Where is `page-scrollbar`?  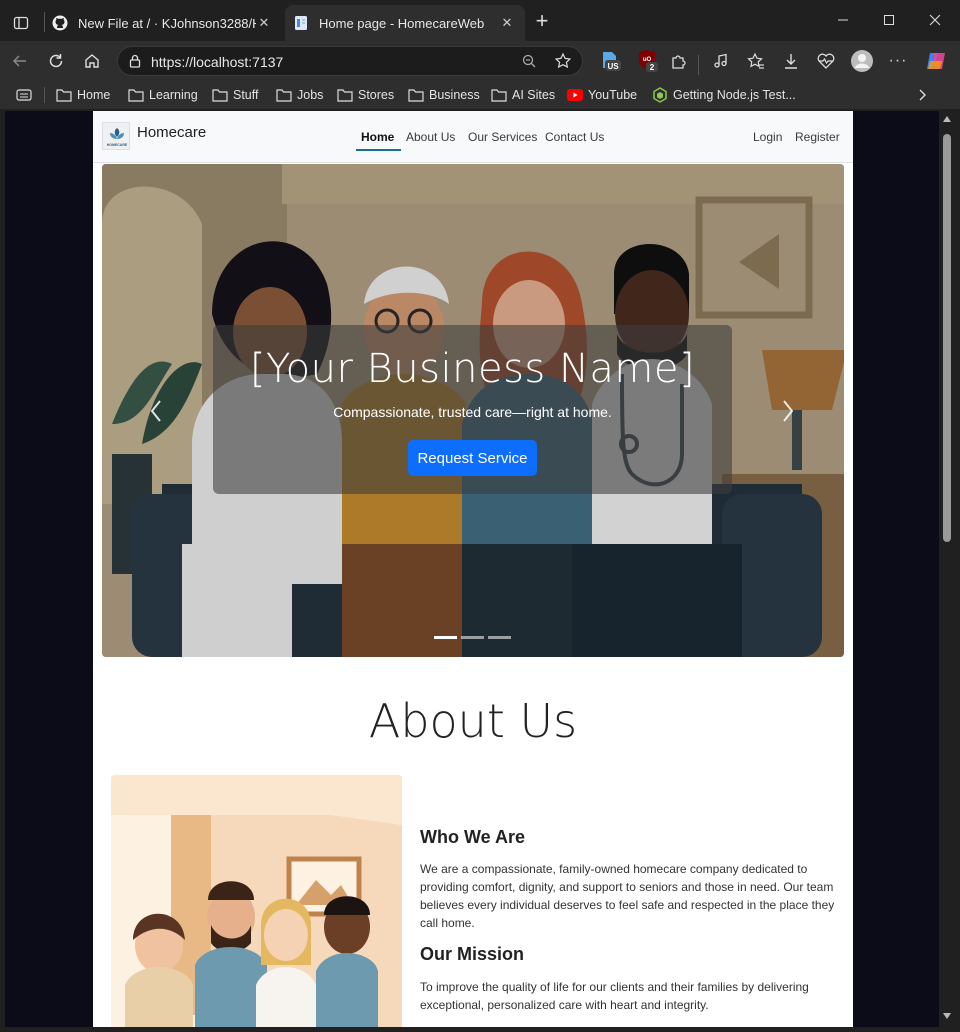
page-scrollbar is located at coordinates (947, 569).